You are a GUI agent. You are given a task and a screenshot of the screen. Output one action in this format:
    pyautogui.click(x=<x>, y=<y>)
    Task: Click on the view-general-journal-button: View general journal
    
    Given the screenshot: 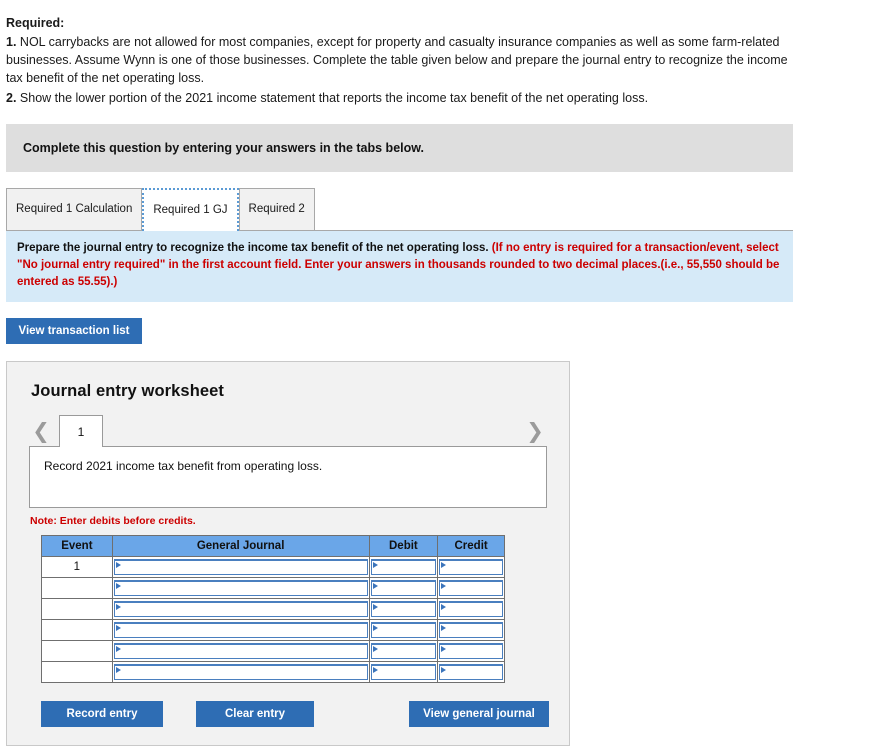 What is the action you would take?
    pyautogui.click(x=479, y=714)
    